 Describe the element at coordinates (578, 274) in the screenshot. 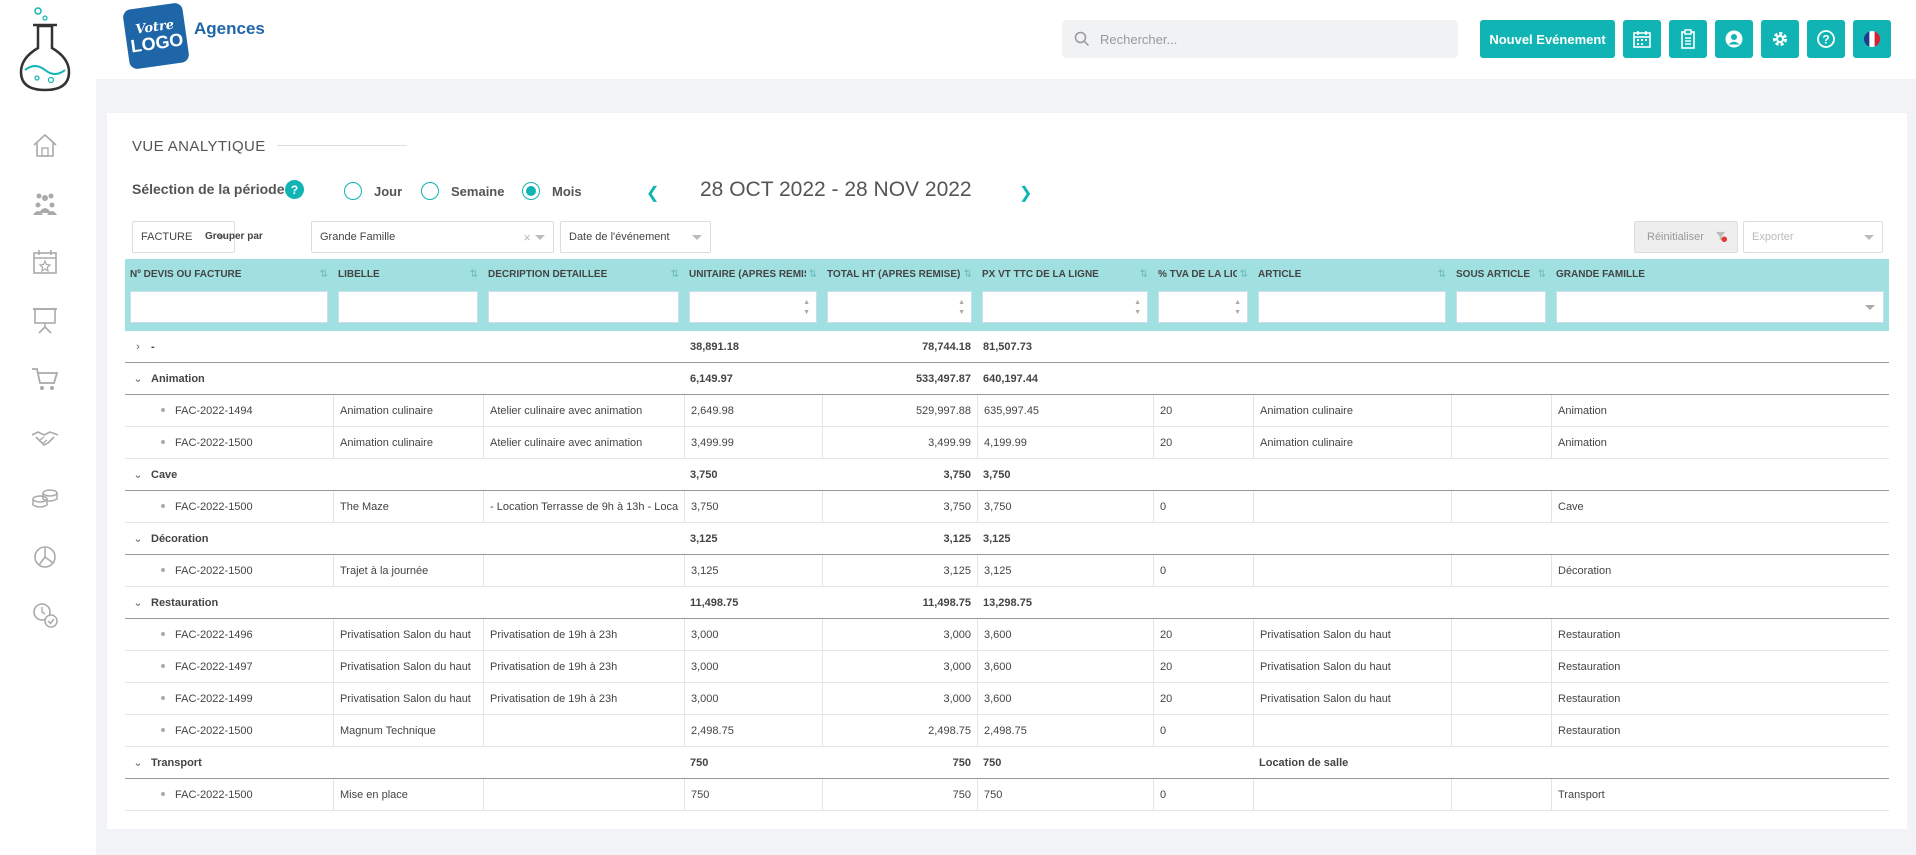

I see `column-title: DECRIPTION DÉTAILLÉE` at that location.